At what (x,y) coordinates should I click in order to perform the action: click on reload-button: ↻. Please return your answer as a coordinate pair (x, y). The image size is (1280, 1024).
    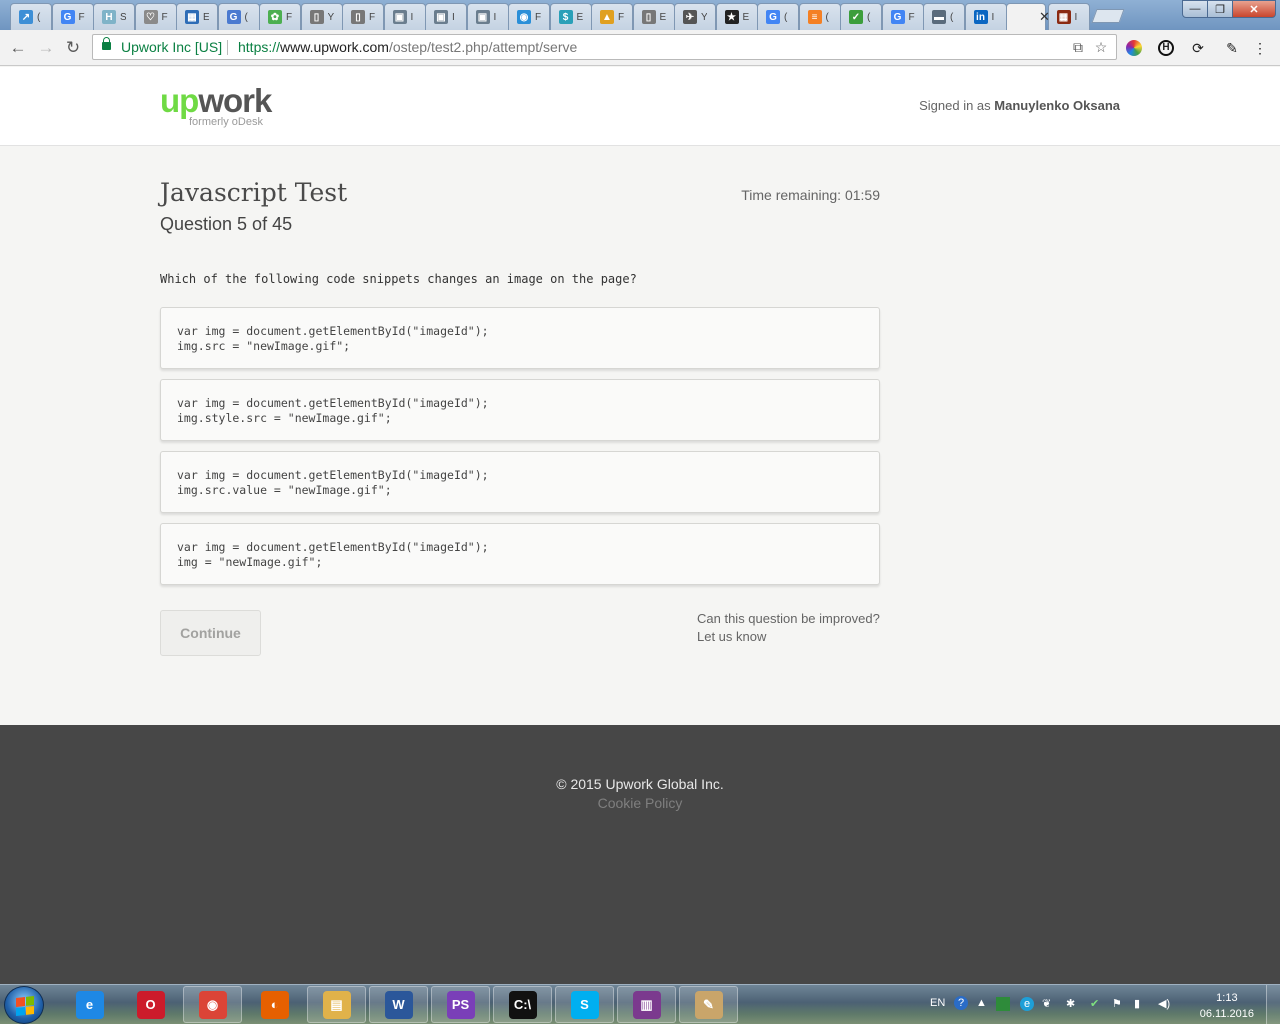
    Looking at the image, I should click on (73, 48).